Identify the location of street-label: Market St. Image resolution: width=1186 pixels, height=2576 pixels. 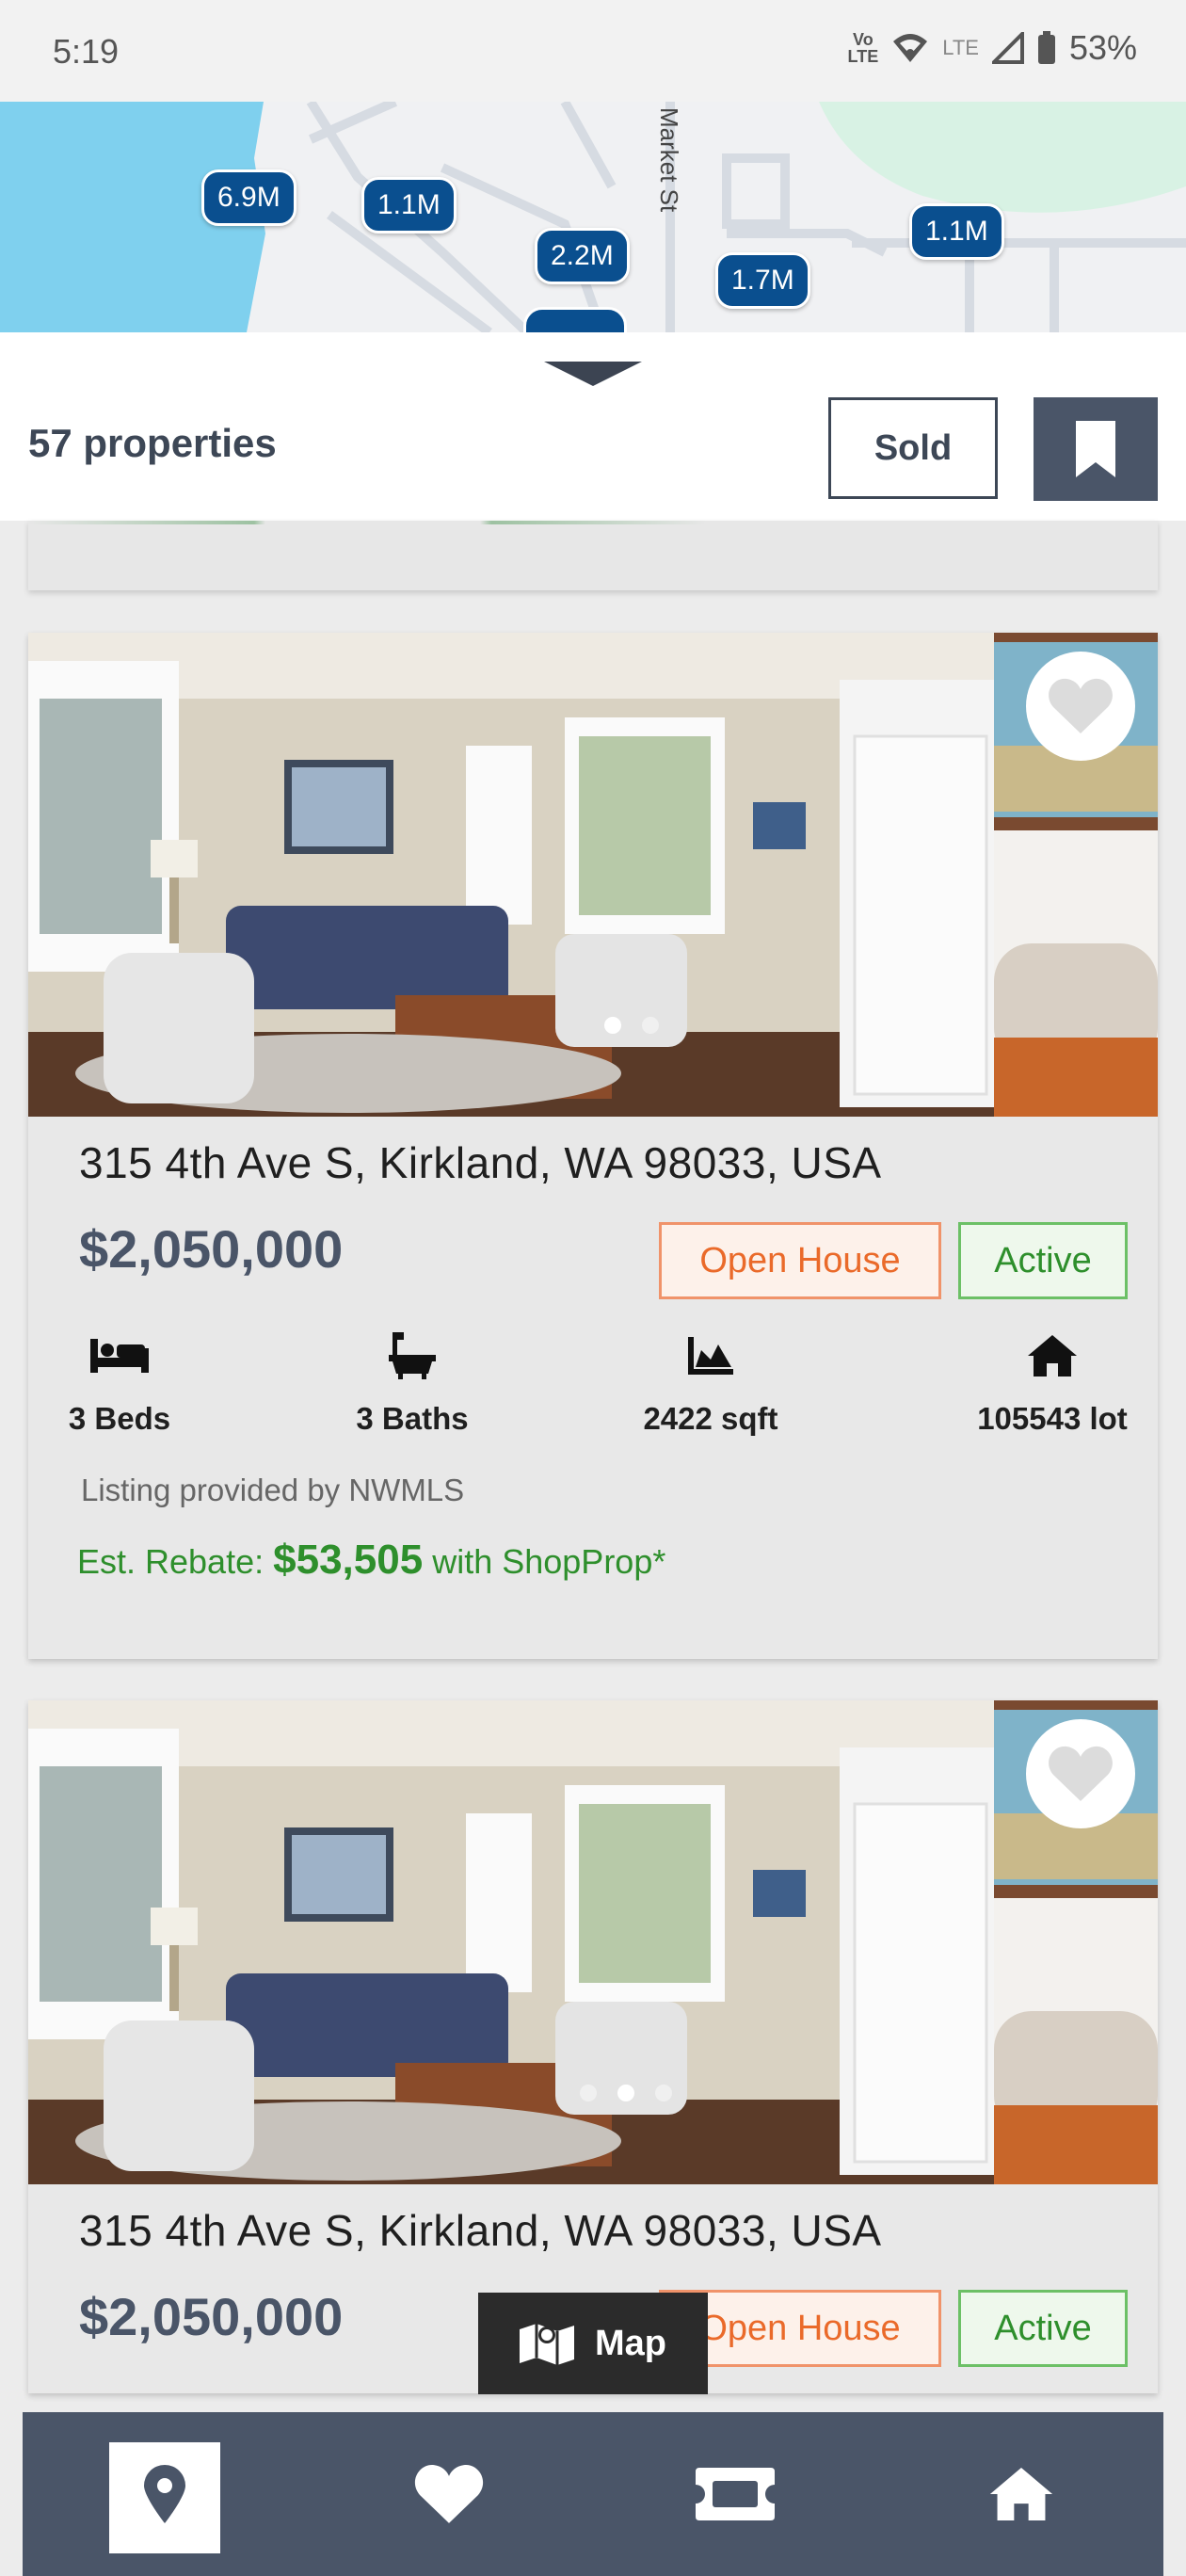
(669, 160).